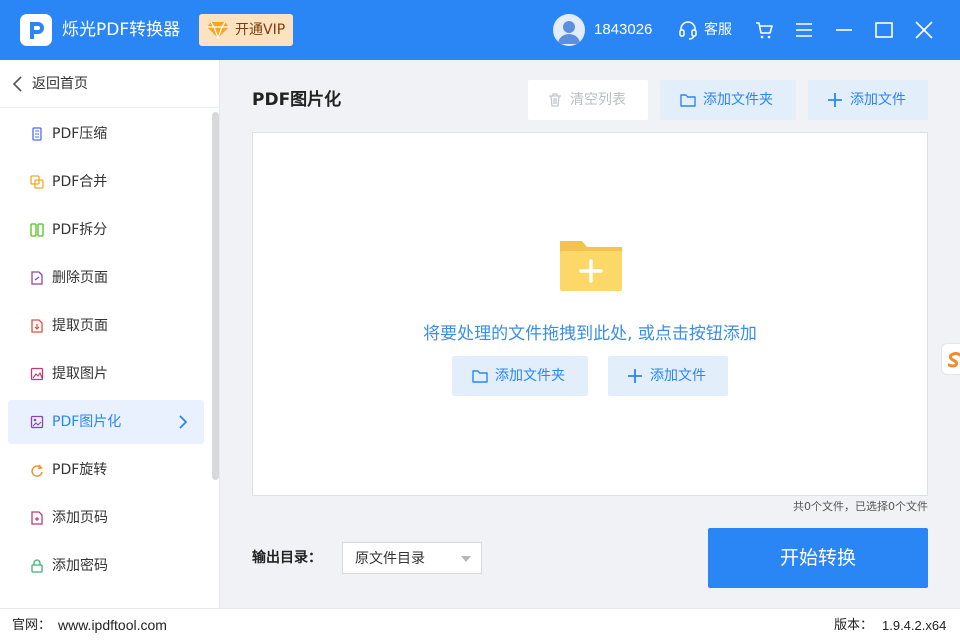 The height and width of the screenshot is (640, 960). I want to click on version-value: 1.9.4.2.x64, so click(914, 625).